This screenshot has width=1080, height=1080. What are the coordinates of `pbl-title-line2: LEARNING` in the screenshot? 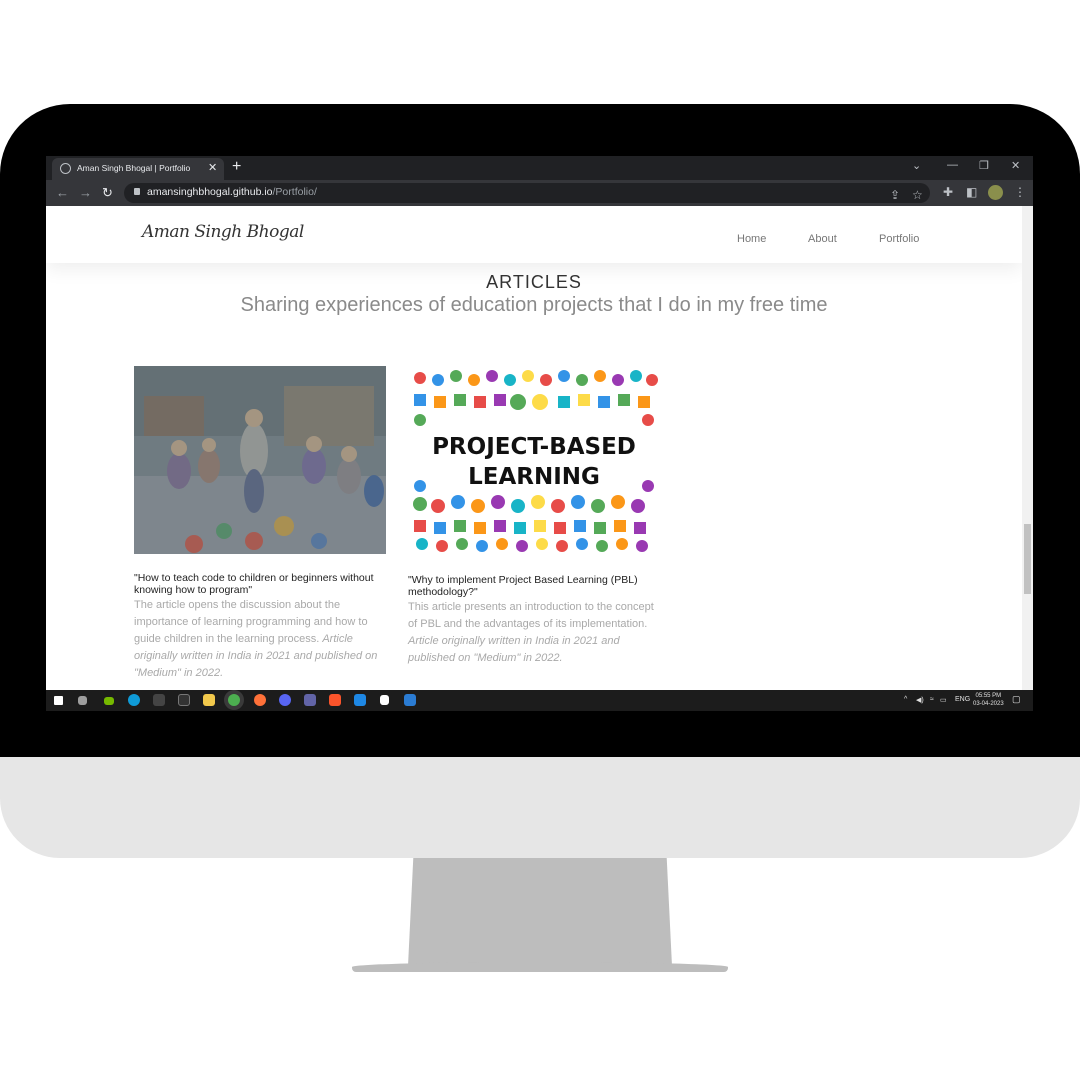 It's located at (534, 477).